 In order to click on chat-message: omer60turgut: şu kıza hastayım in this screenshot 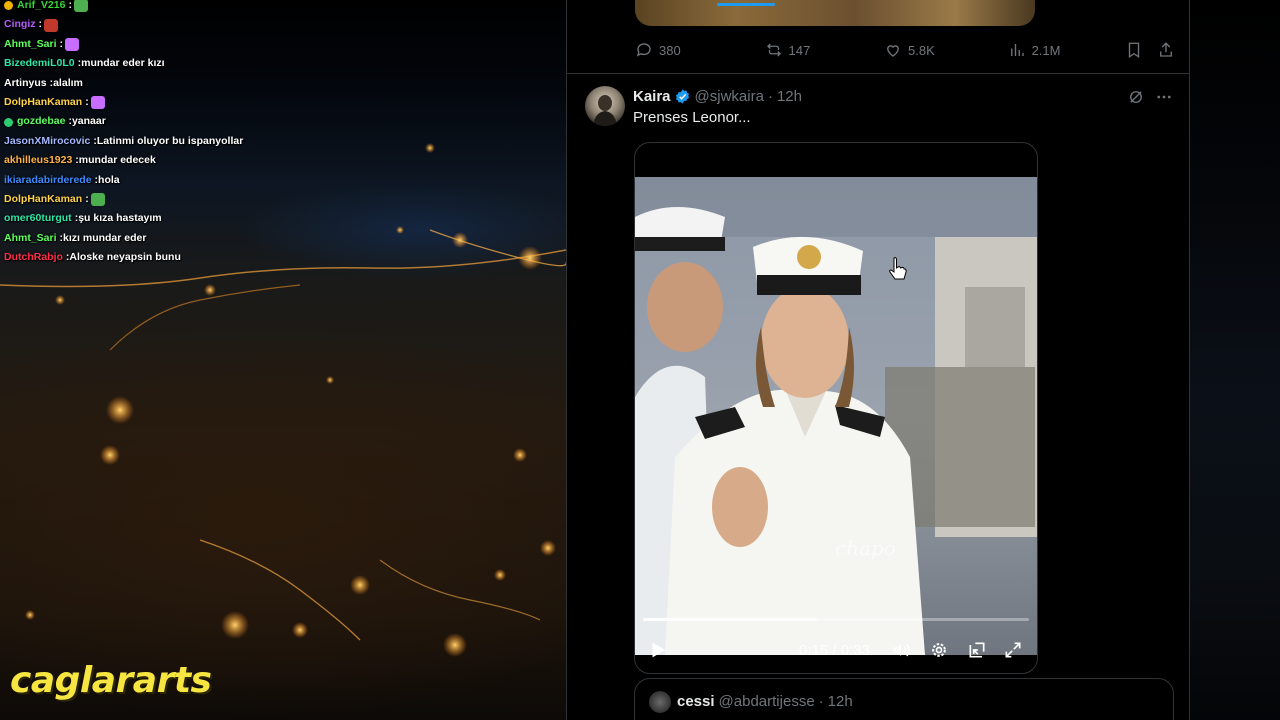, I will do `click(154, 218)`.